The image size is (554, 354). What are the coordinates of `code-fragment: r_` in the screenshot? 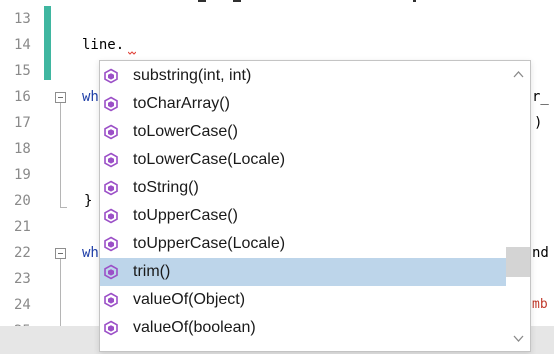 It's located at (540, 97).